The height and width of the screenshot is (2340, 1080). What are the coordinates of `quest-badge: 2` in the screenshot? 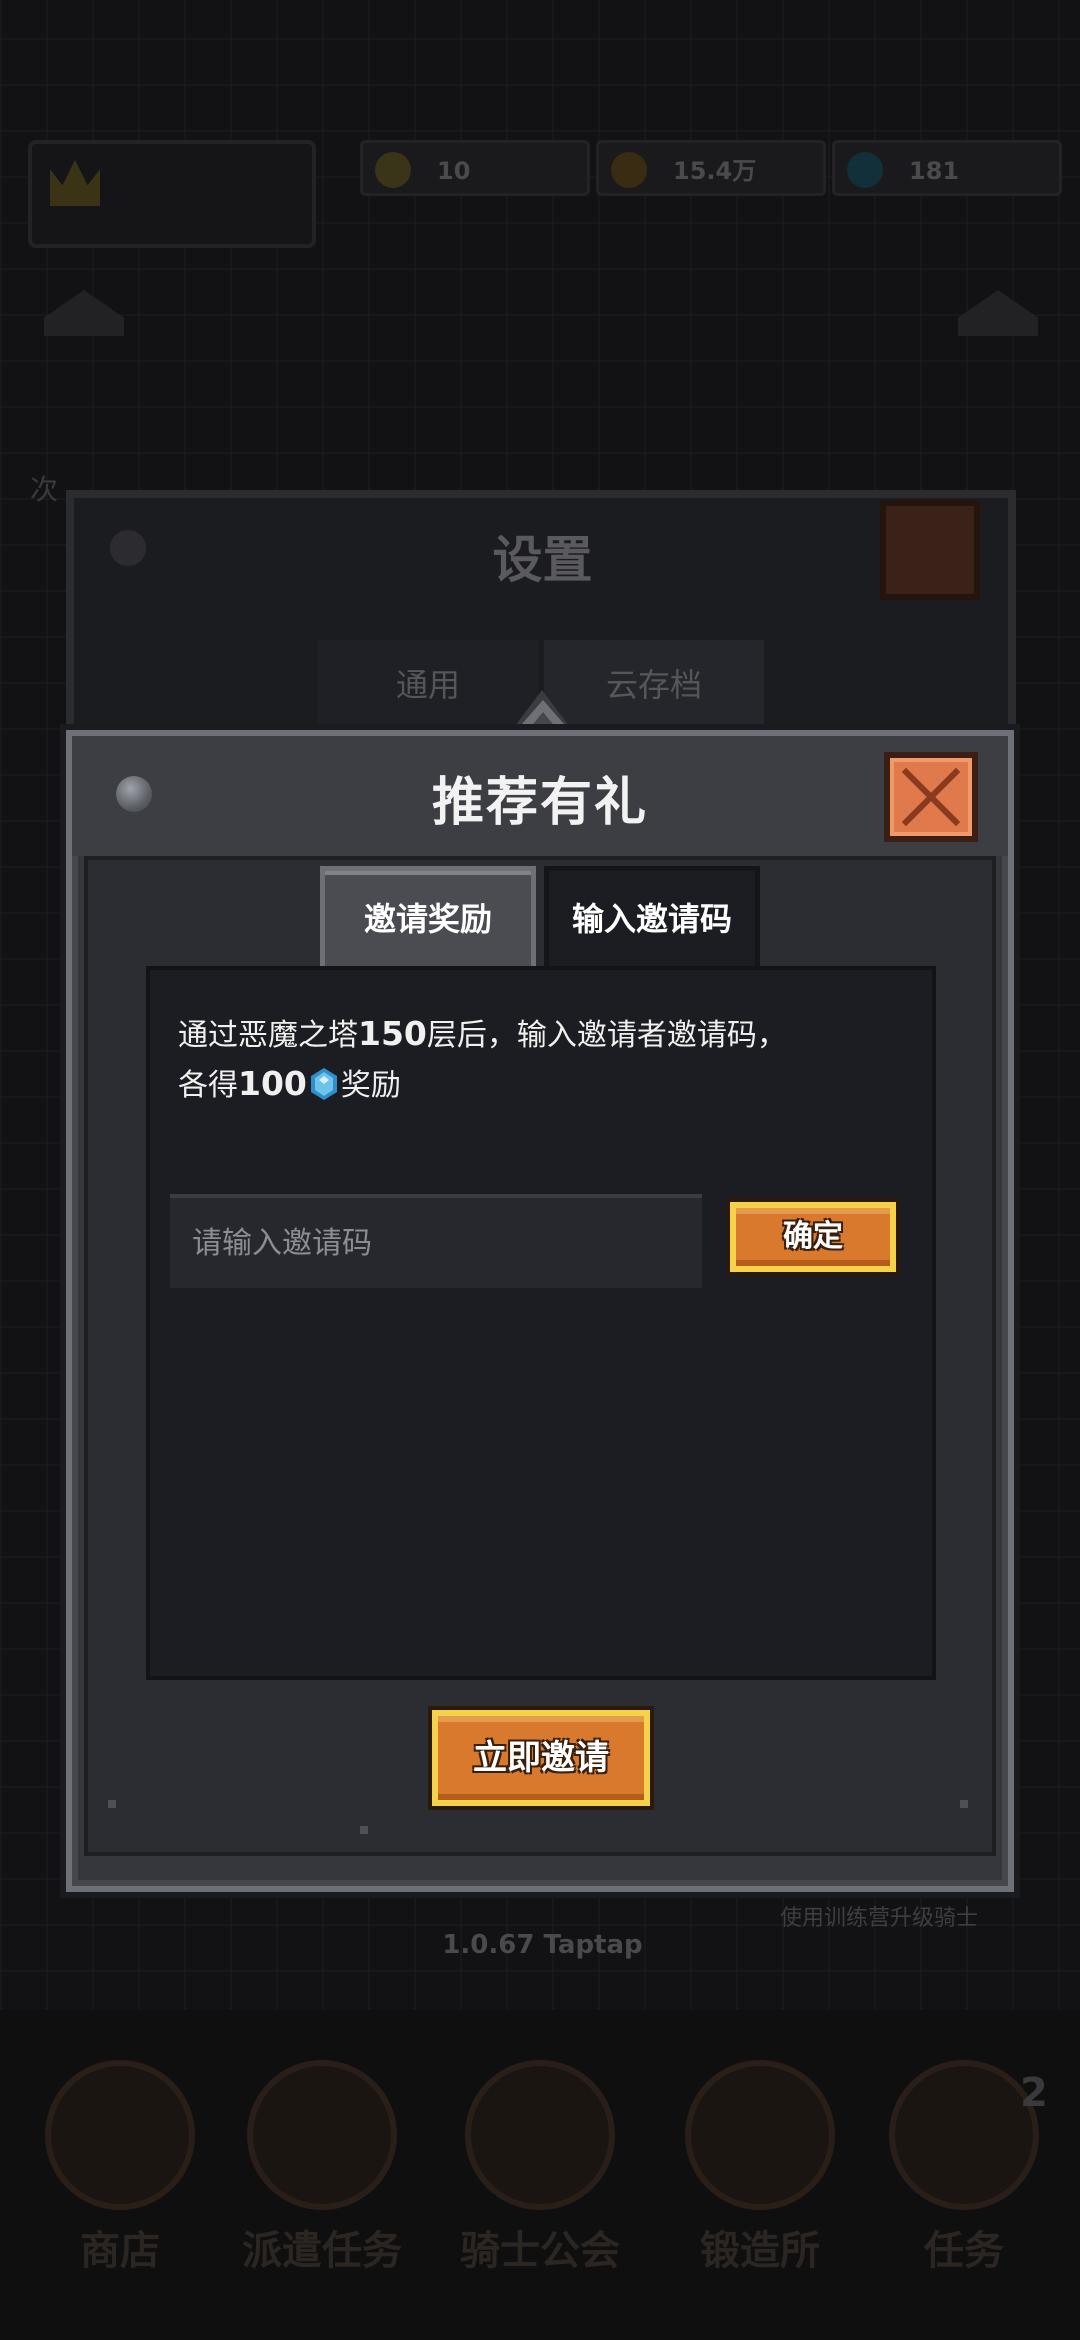 It's located at (1034, 2093).